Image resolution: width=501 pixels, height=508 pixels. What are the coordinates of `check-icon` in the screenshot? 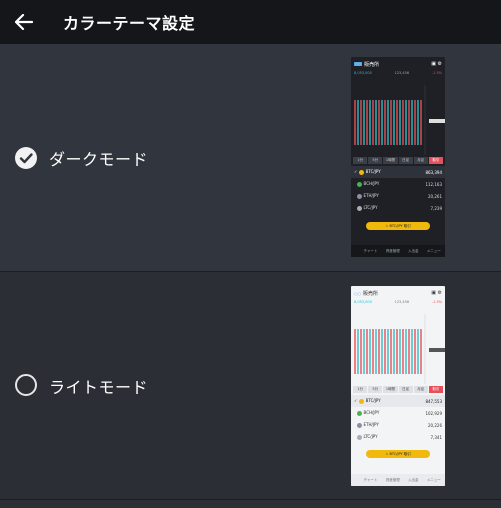 It's located at (26, 158).